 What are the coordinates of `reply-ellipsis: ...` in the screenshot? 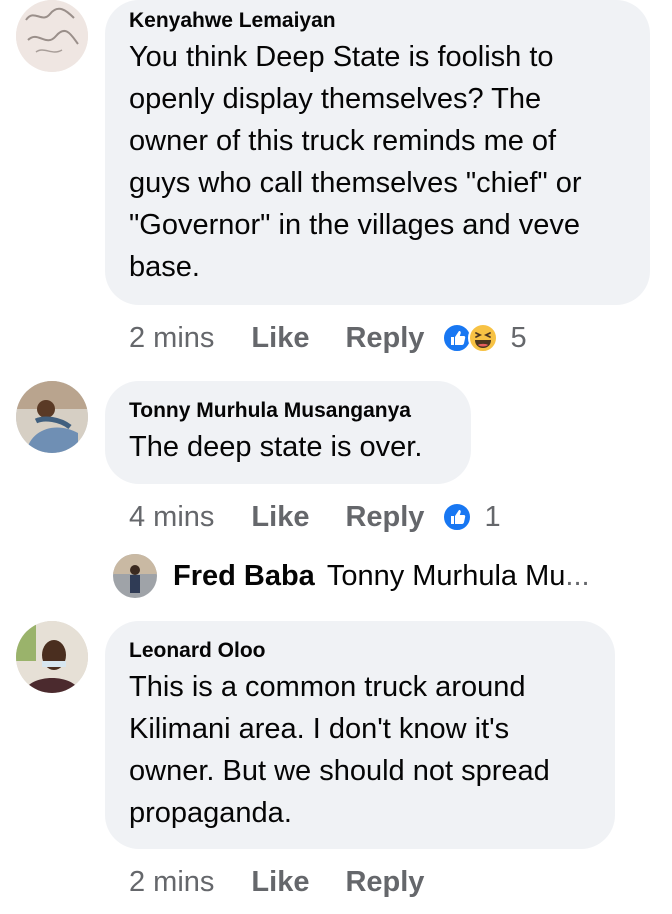 It's located at (577, 575).